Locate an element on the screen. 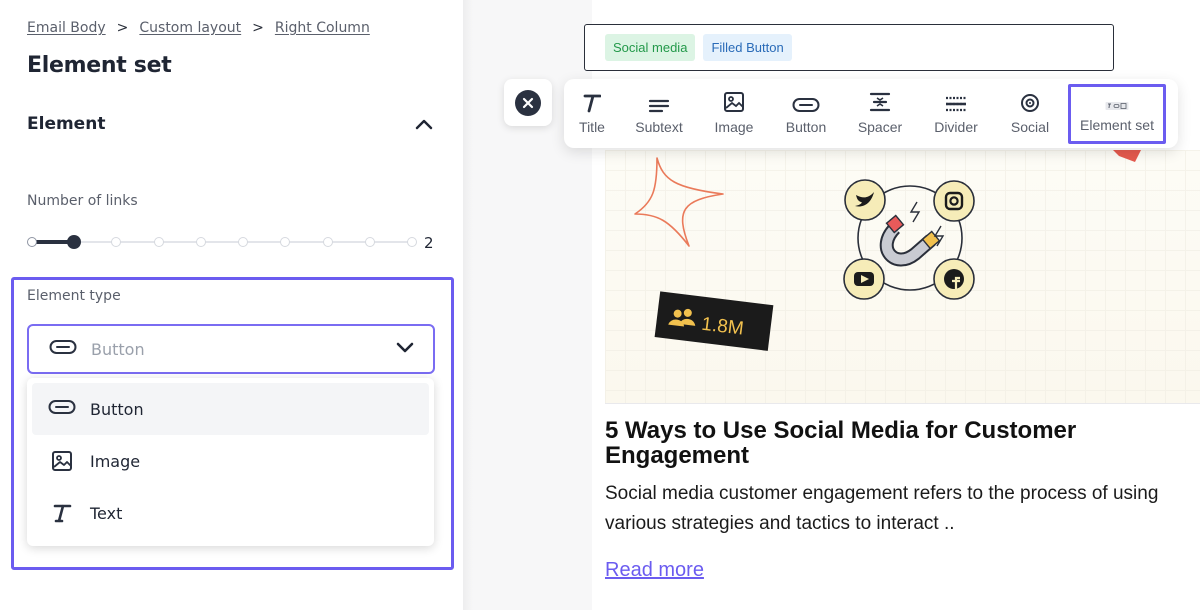 The image size is (1200, 610). tool-label: Image is located at coordinates (734, 127).